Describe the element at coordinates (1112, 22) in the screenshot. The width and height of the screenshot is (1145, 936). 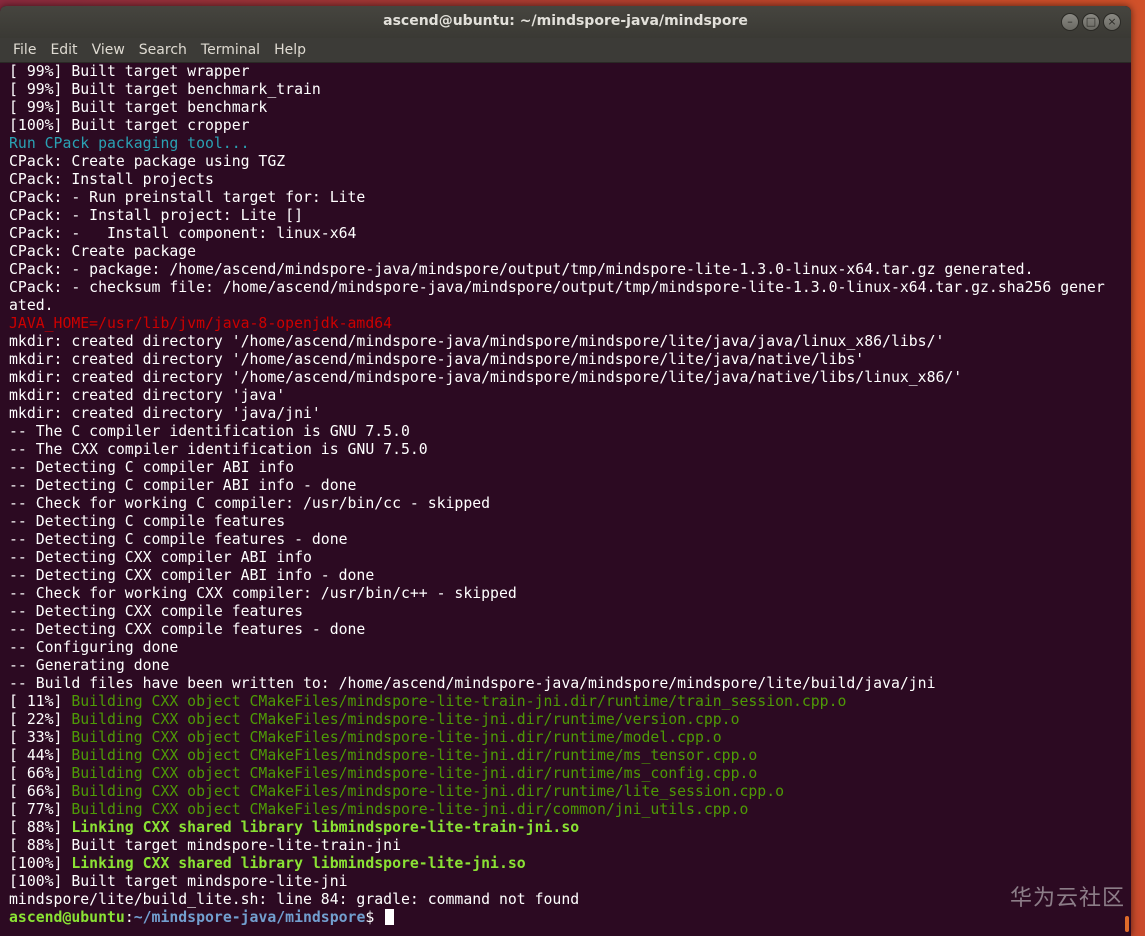
I see `close-button: ×` at that location.